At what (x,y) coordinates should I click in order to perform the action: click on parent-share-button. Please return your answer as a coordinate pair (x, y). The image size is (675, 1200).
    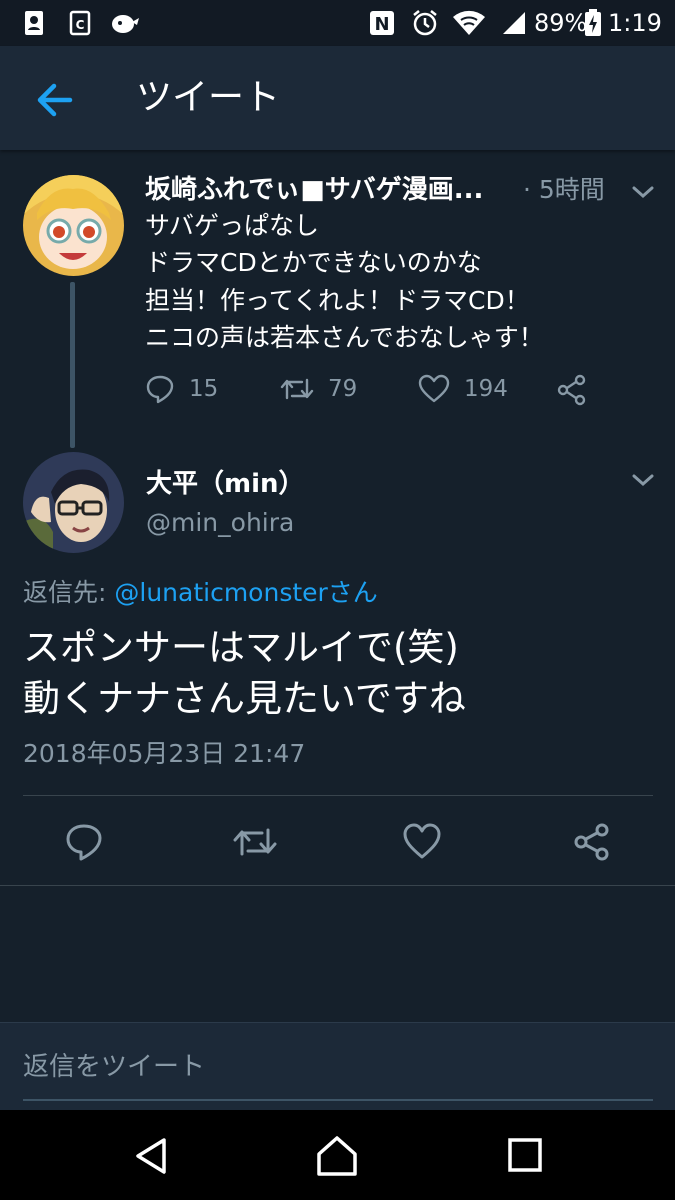
    Looking at the image, I should click on (572, 390).